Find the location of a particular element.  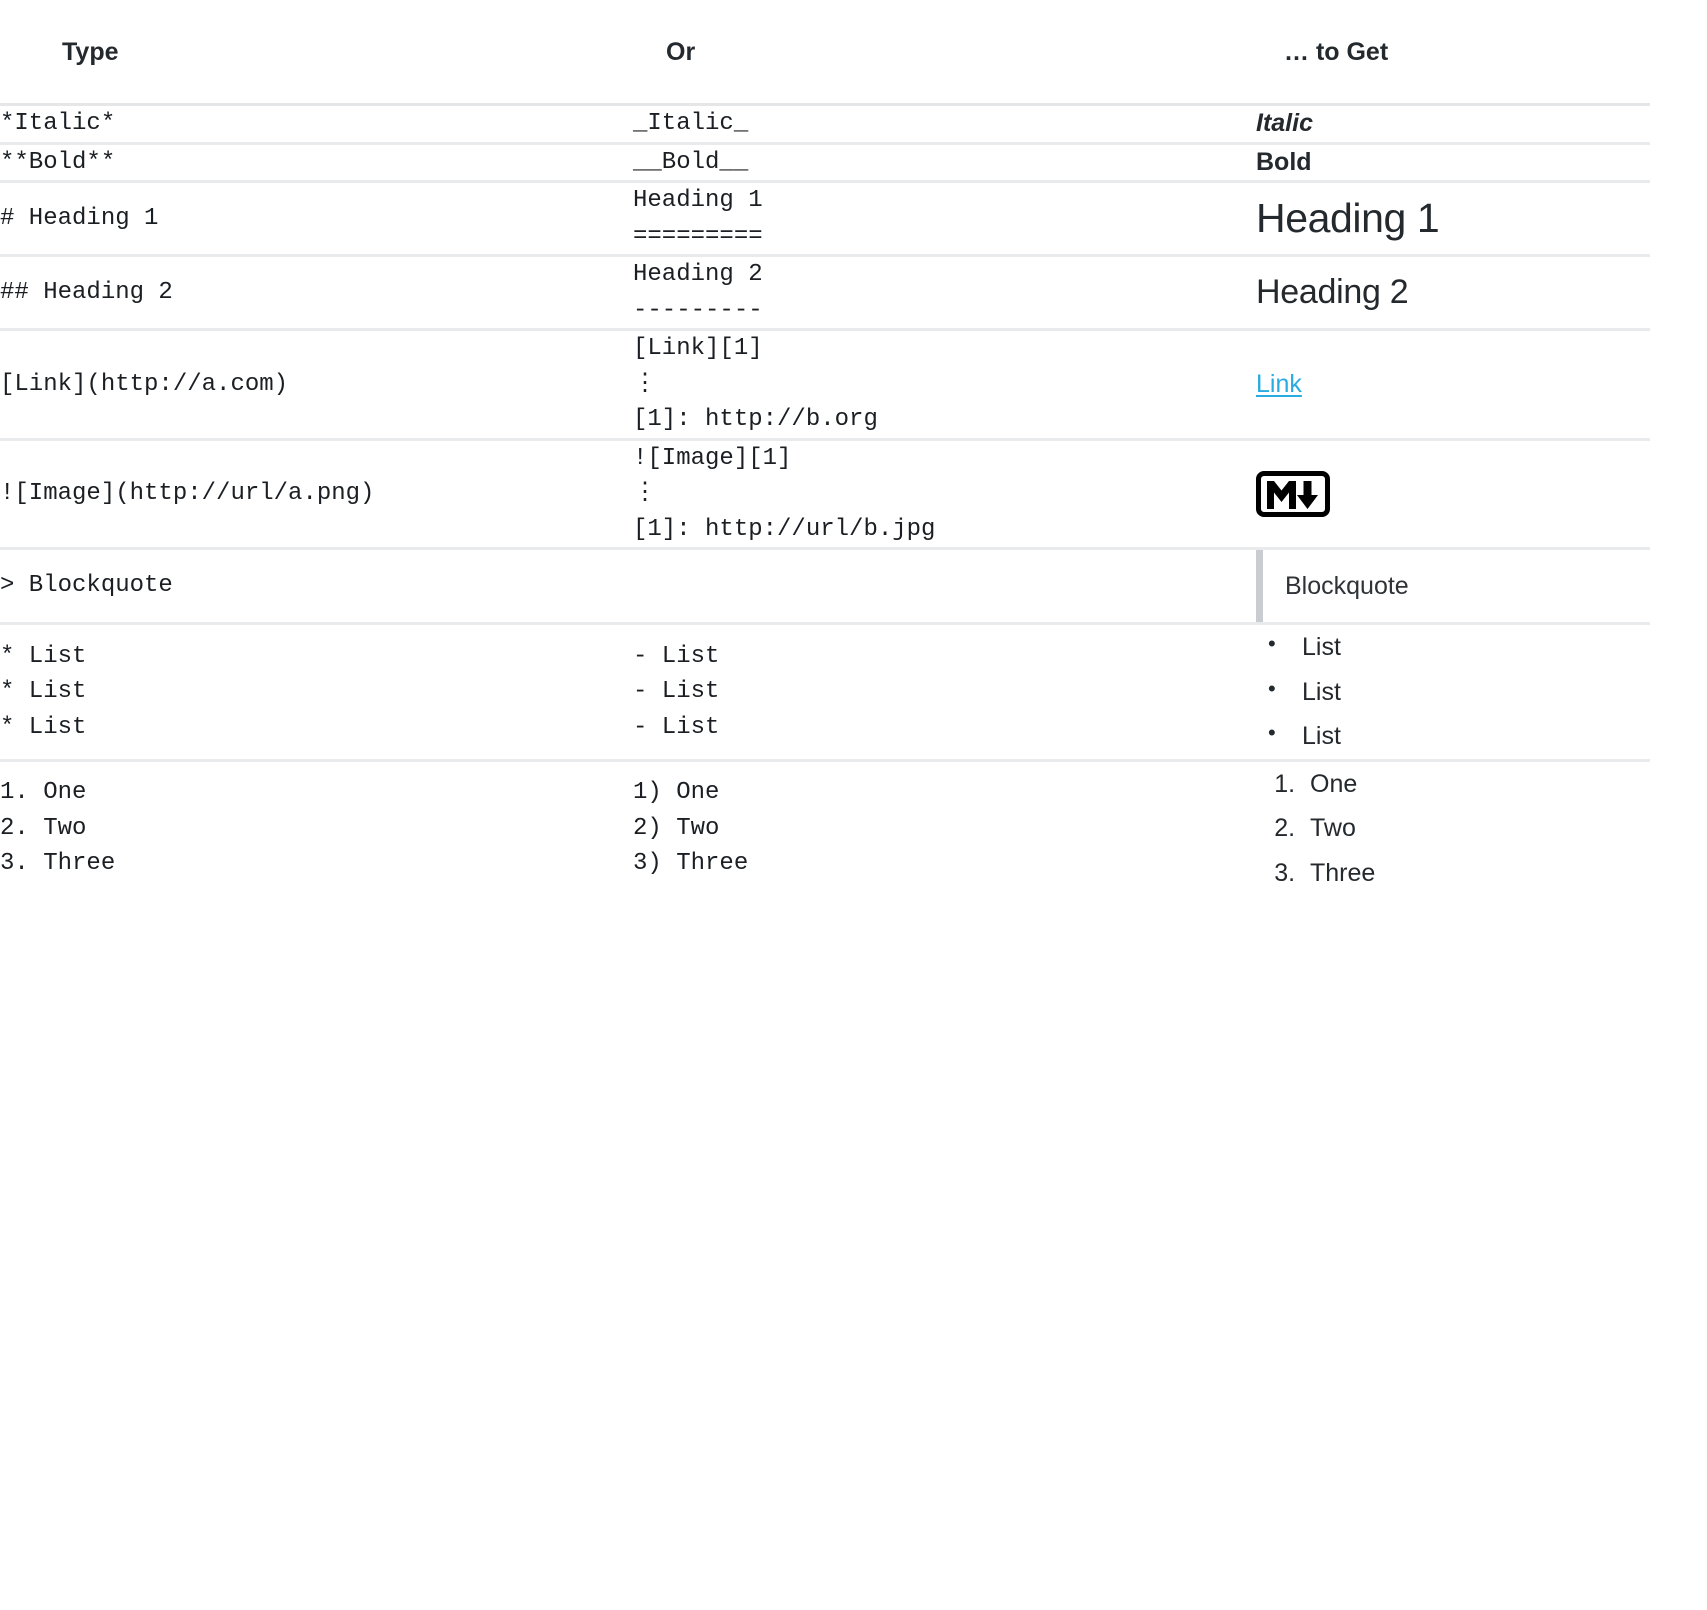

column-header-or: Or is located at coordinates (944, 53).